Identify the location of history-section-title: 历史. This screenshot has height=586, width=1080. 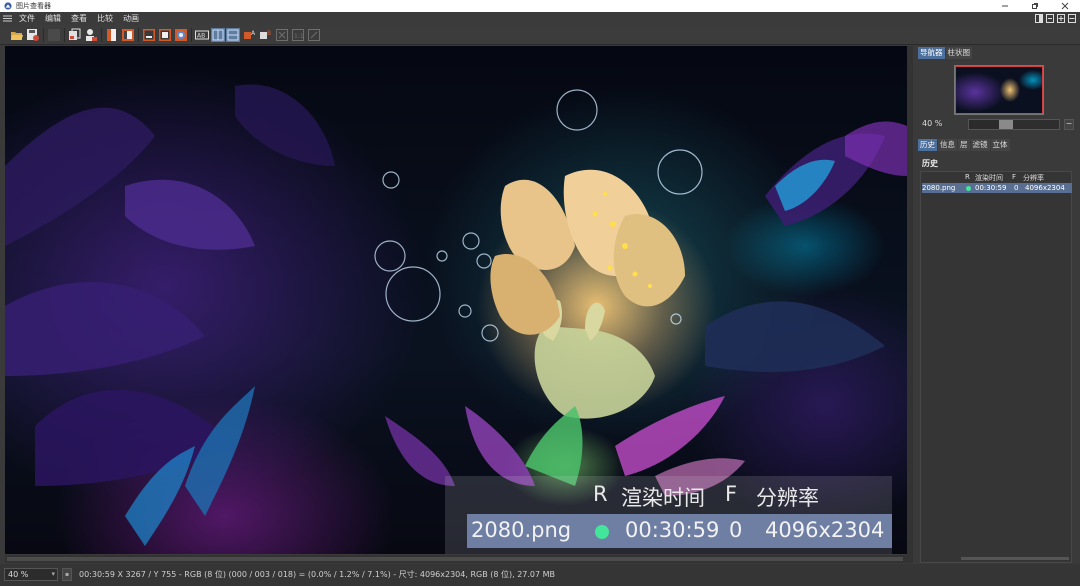
(930, 163).